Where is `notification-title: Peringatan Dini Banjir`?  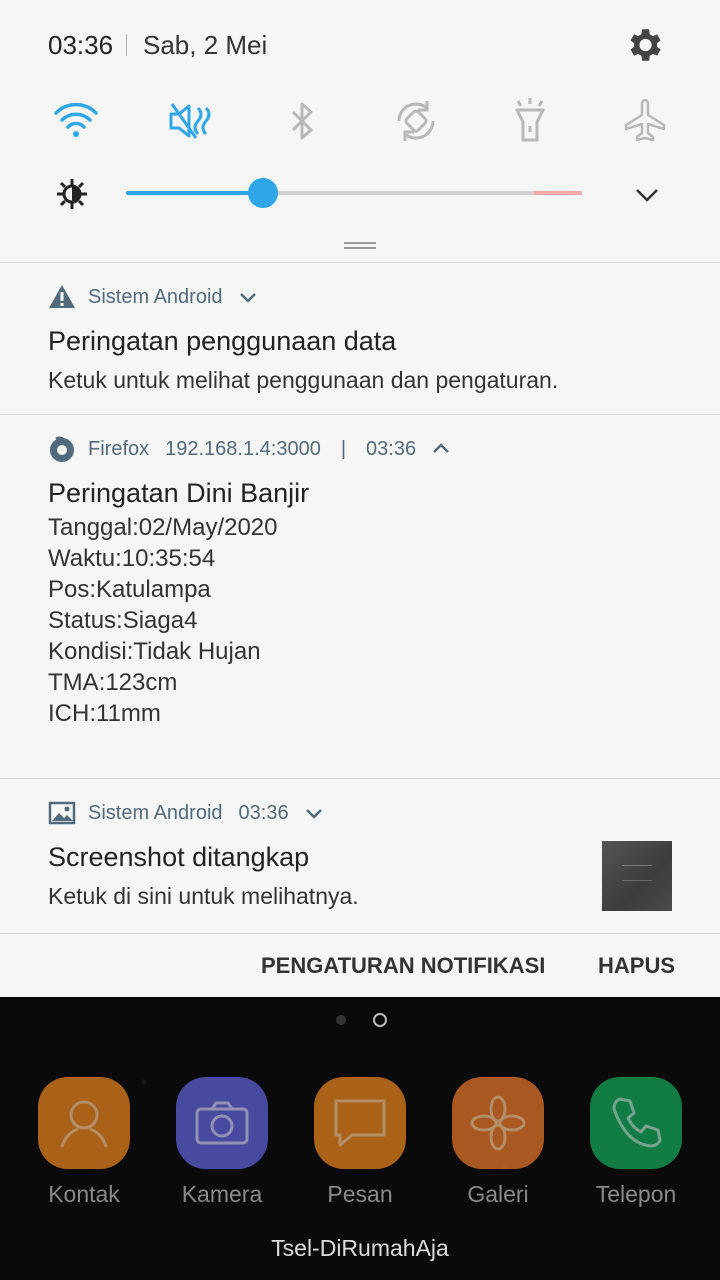
notification-title: Peringatan Dini Banjir is located at coordinates (179, 493).